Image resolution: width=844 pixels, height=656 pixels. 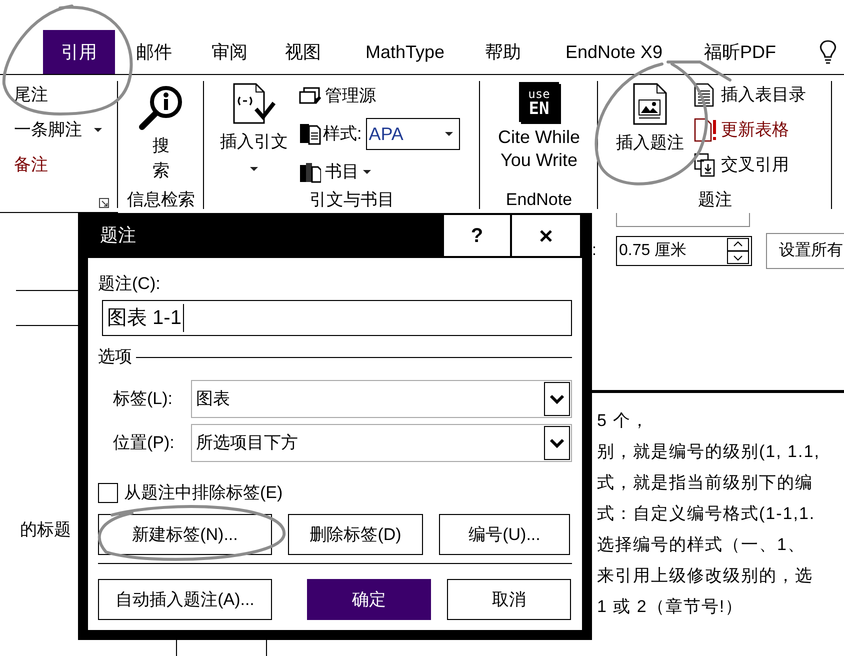 I want to click on ribbon-command: 一条脚注, so click(x=48, y=129).